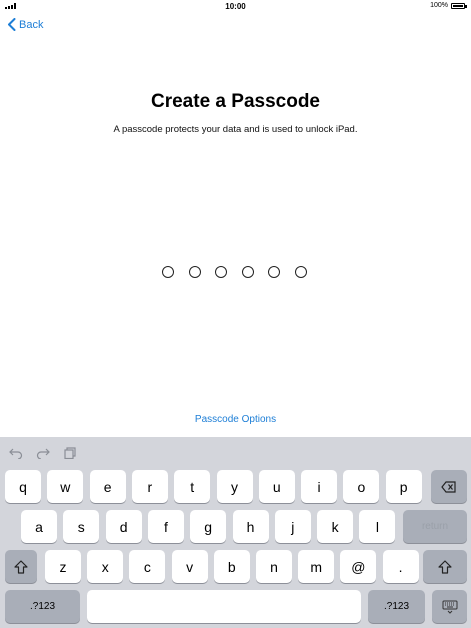 This screenshot has width=471, height=628. I want to click on status-bar: 10:00 100%, so click(235, 6).